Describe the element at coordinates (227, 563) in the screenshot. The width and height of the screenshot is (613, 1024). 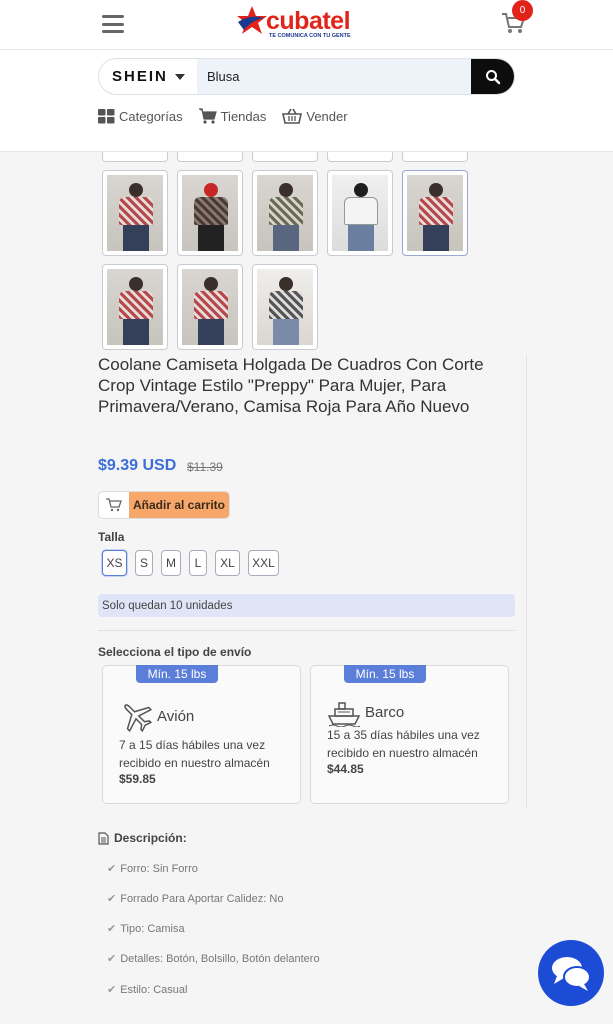
I see `size-option-xl: XL` at that location.